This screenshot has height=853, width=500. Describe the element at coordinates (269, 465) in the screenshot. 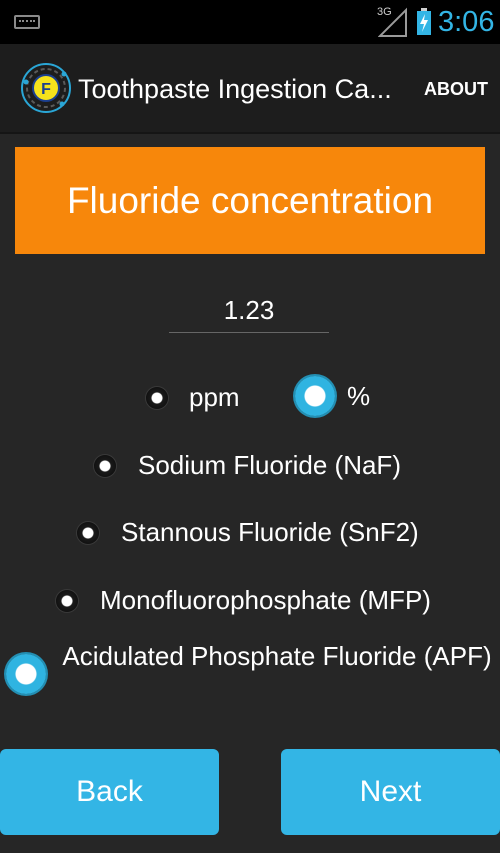

I see `compound-option-label: Sodium Fluoride (NaF)` at that location.